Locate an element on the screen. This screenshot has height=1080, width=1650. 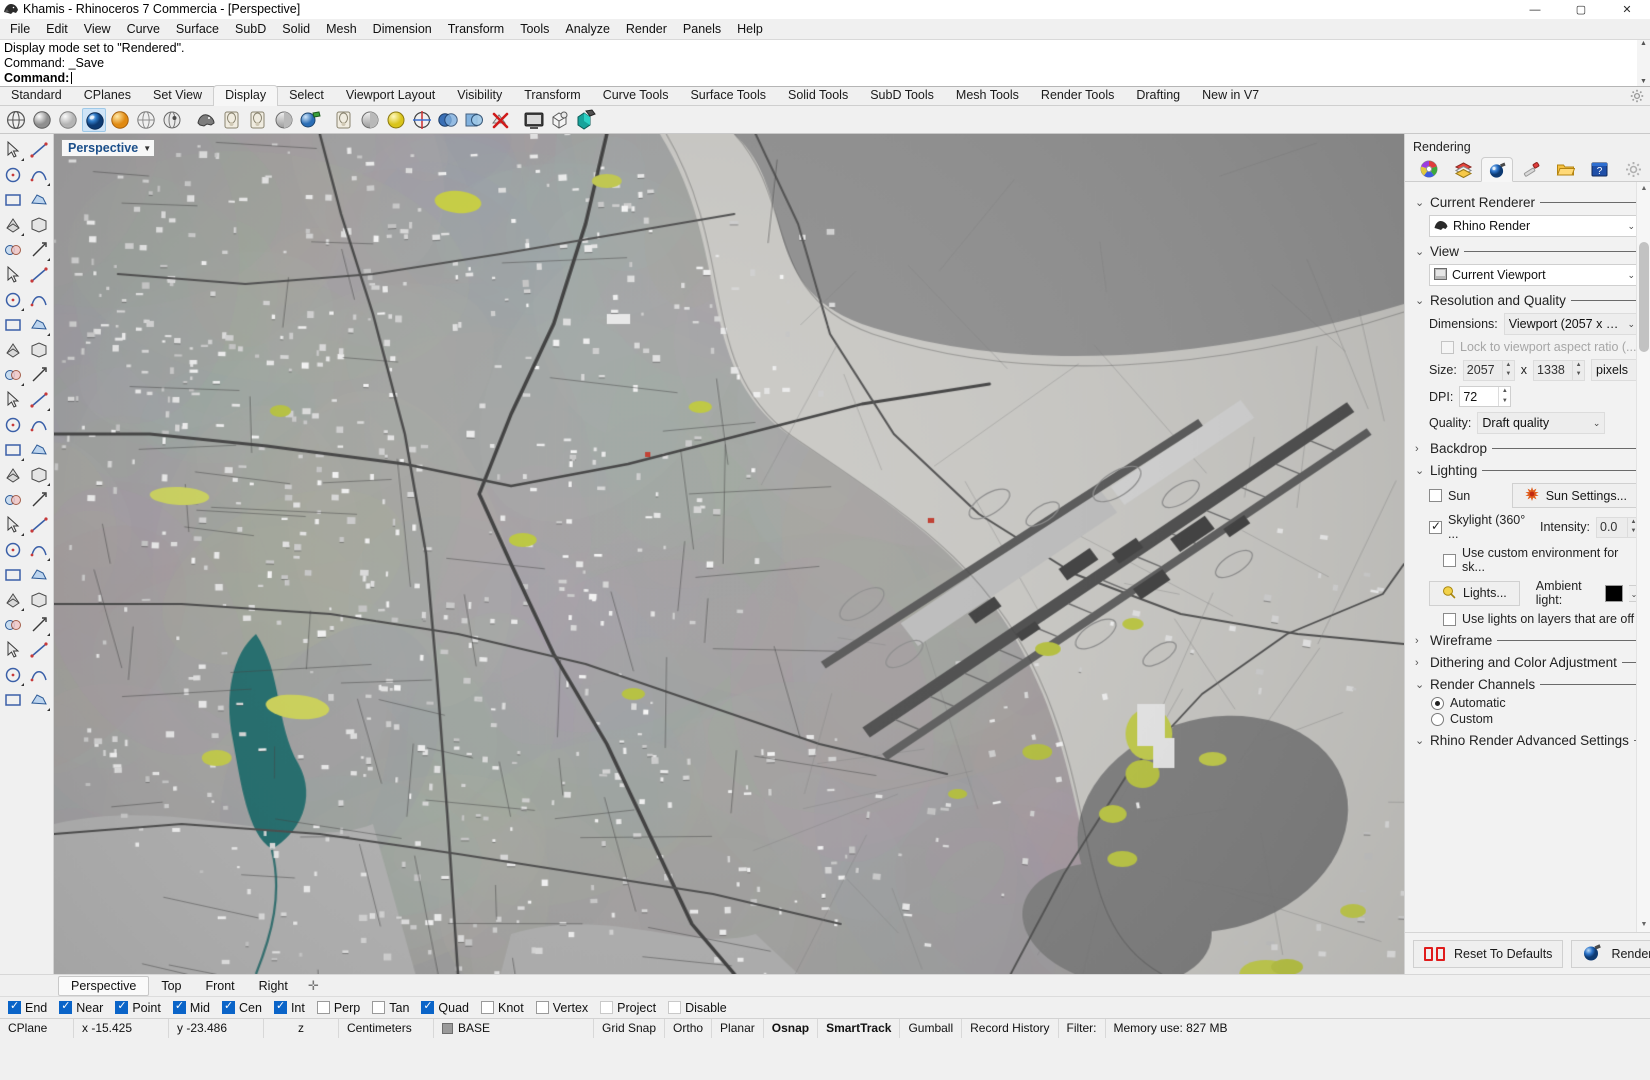
clipping-plane-icon is located at coordinates (474, 120).